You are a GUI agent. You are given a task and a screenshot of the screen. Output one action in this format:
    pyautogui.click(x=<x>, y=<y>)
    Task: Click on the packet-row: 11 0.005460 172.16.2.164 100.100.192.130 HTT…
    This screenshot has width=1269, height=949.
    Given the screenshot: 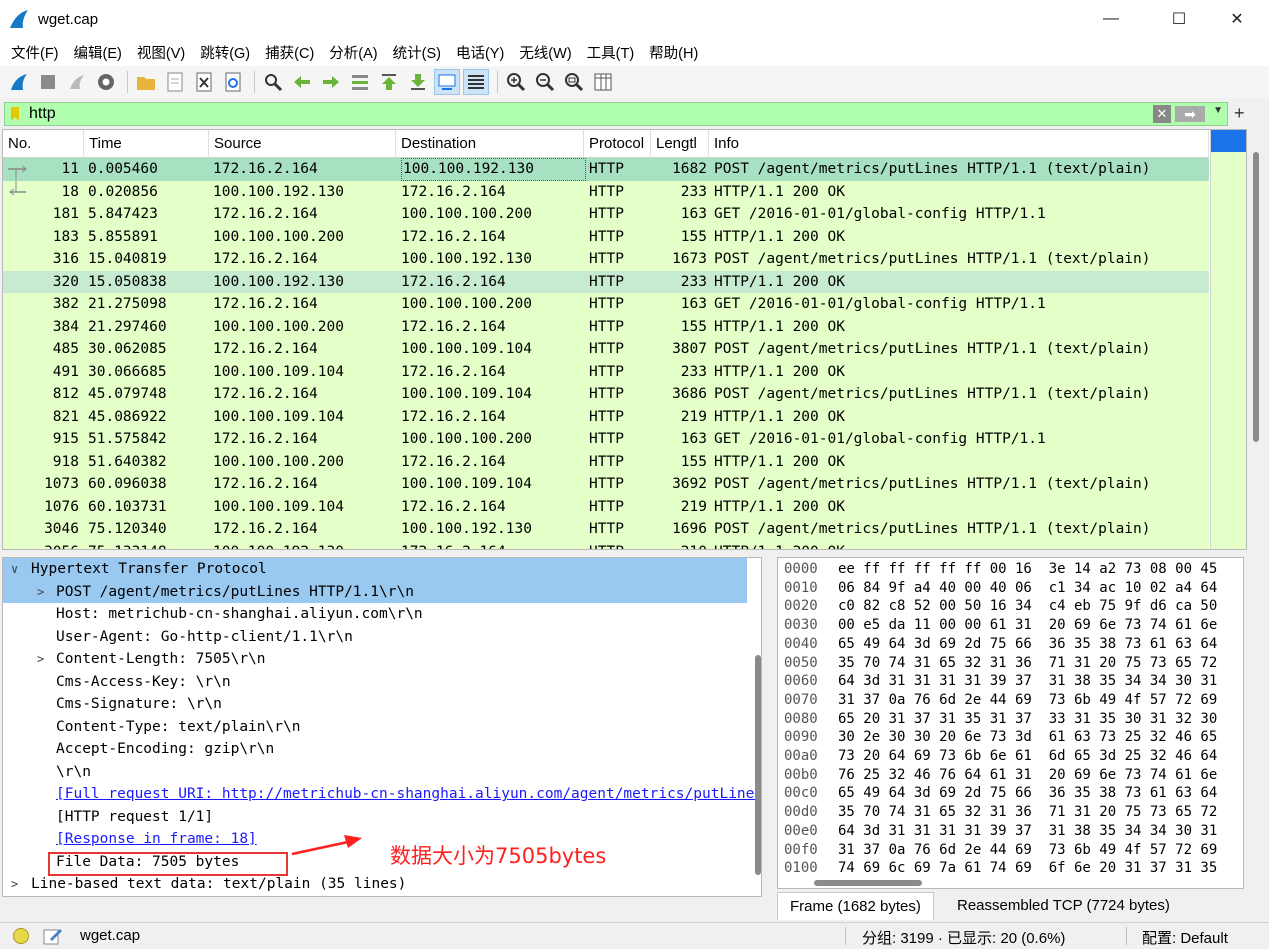 What is the action you would take?
    pyautogui.click(x=606, y=169)
    